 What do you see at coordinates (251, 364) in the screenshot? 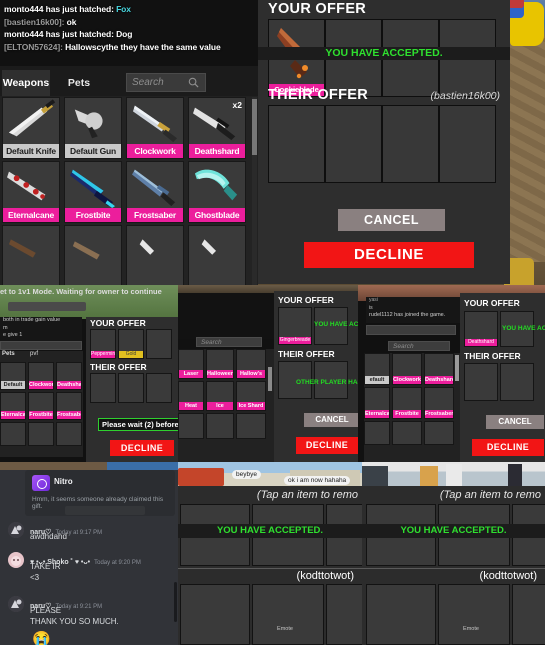
I see `mini-inventory-item: Hallow's Edge` at bounding box center [251, 364].